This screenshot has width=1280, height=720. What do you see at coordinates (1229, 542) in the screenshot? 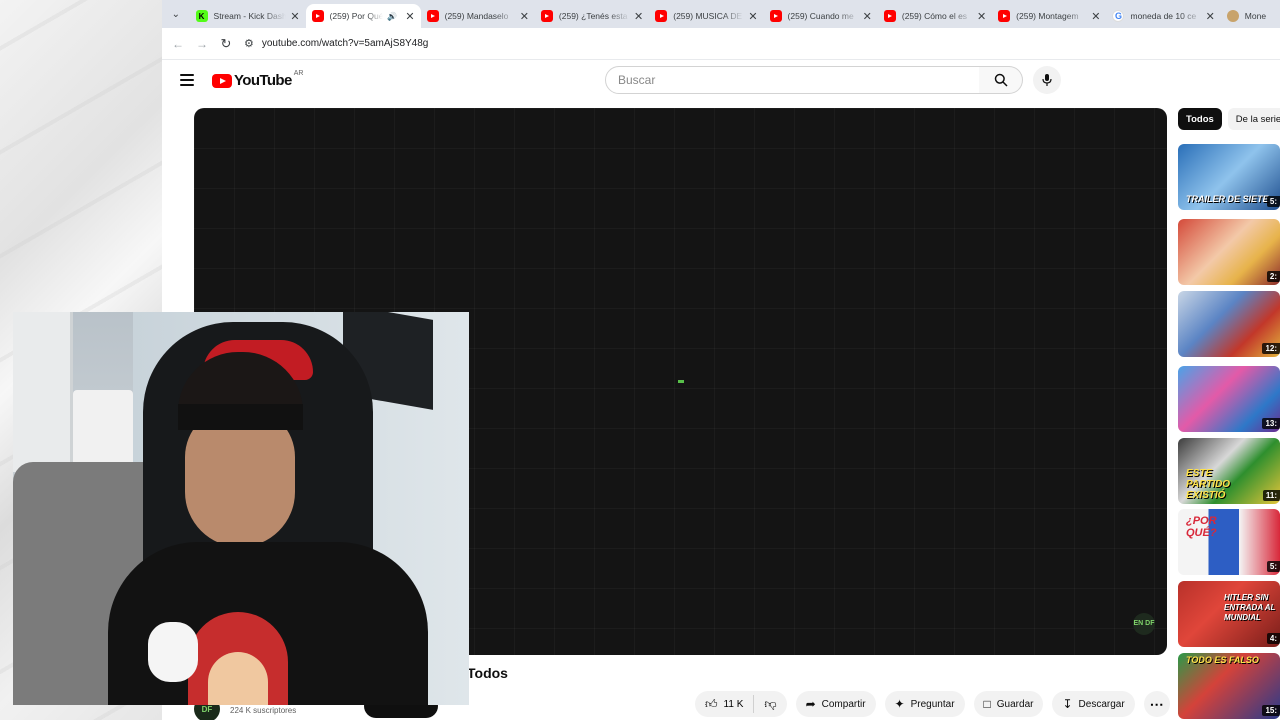
I see `recommendation-thumbnail: ¿POR QUÉ? 5:` at bounding box center [1229, 542].